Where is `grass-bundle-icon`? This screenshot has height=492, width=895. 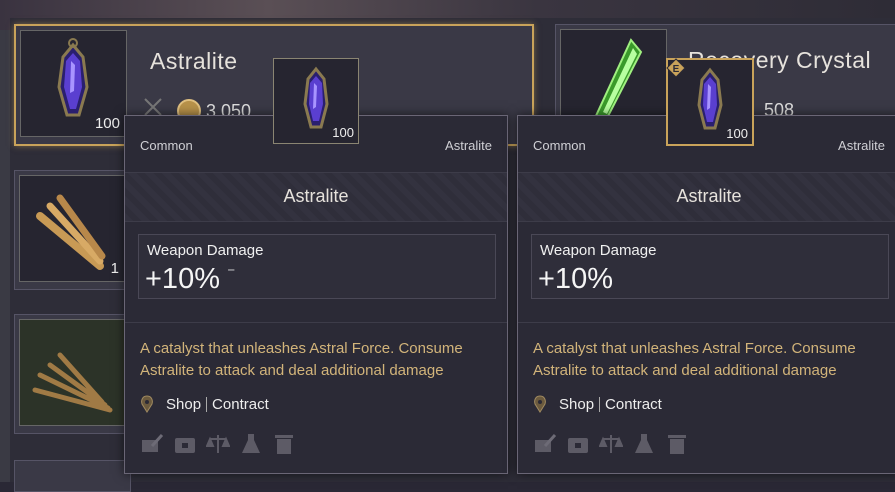
grass-bundle-icon is located at coordinates (72, 382).